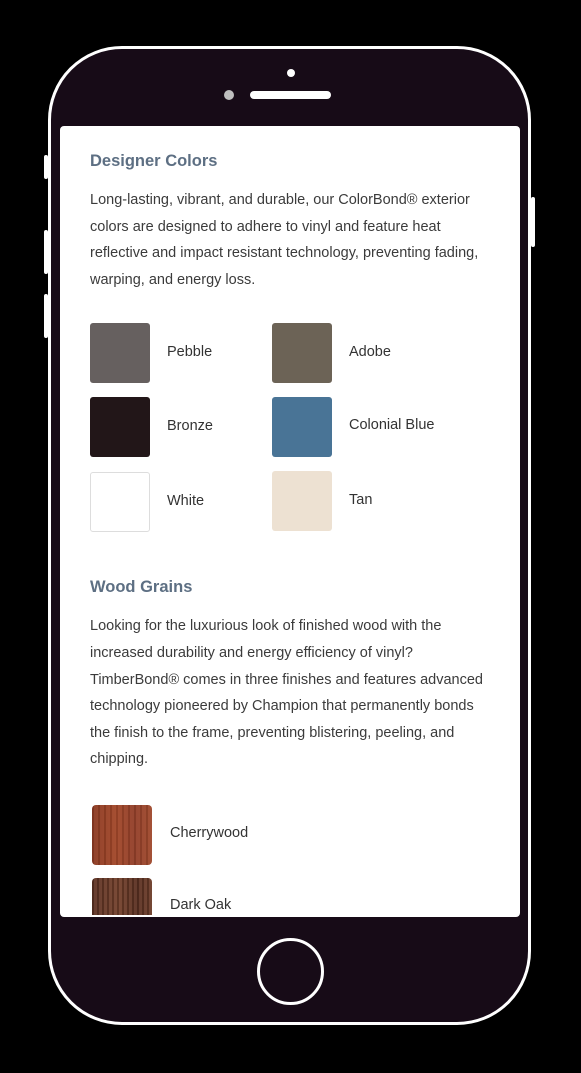  Describe the element at coordinates (295, 859) in the screenshot. I see `wood-grains-list: Cherrywood Dark Oak` at that location.